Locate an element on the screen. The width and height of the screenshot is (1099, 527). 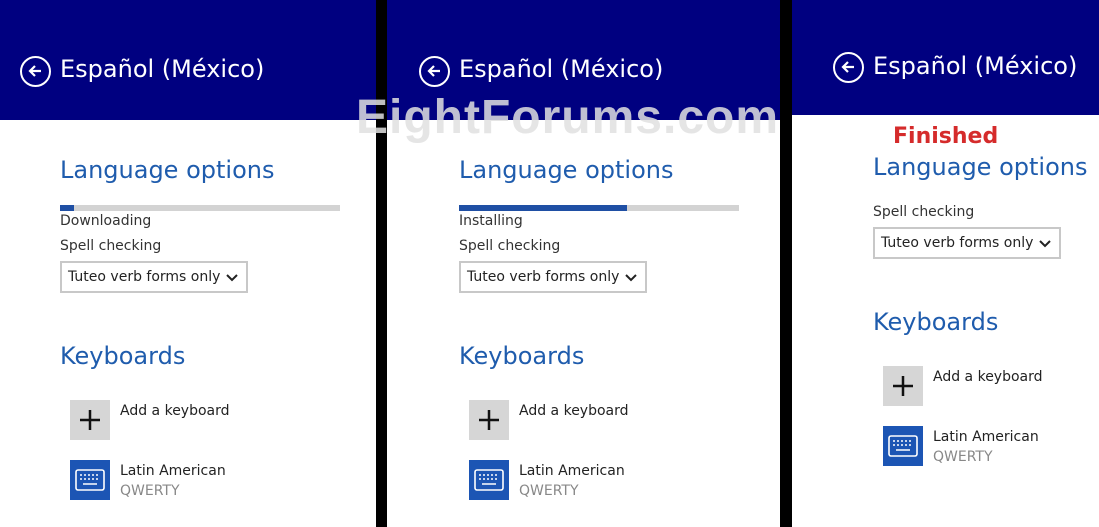
watermark: EightForums.com is located at coordinates (568, 117).